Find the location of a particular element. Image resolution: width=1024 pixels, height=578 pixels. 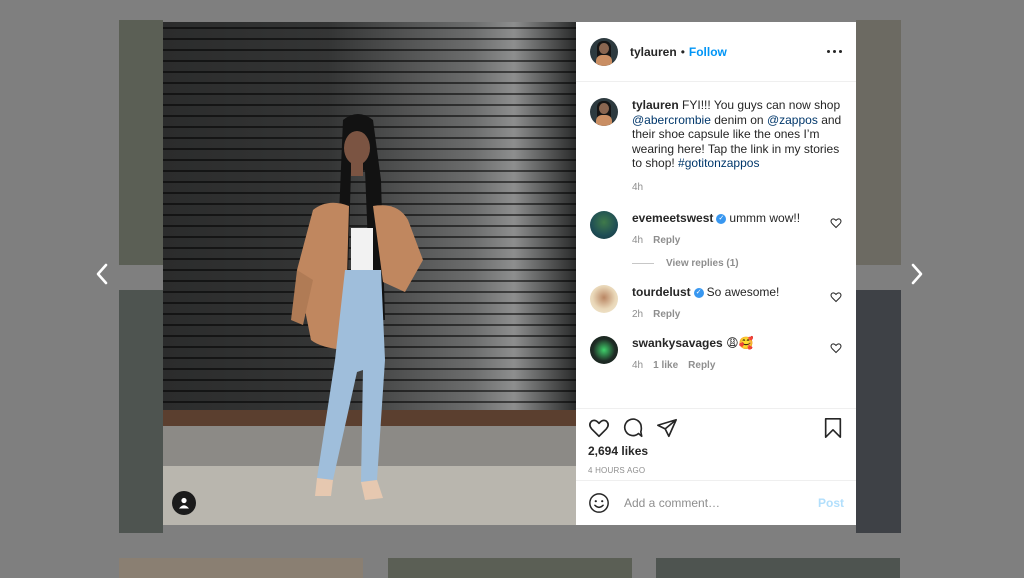

comment-username: evemeetswest is located at coordinates (672, 218).